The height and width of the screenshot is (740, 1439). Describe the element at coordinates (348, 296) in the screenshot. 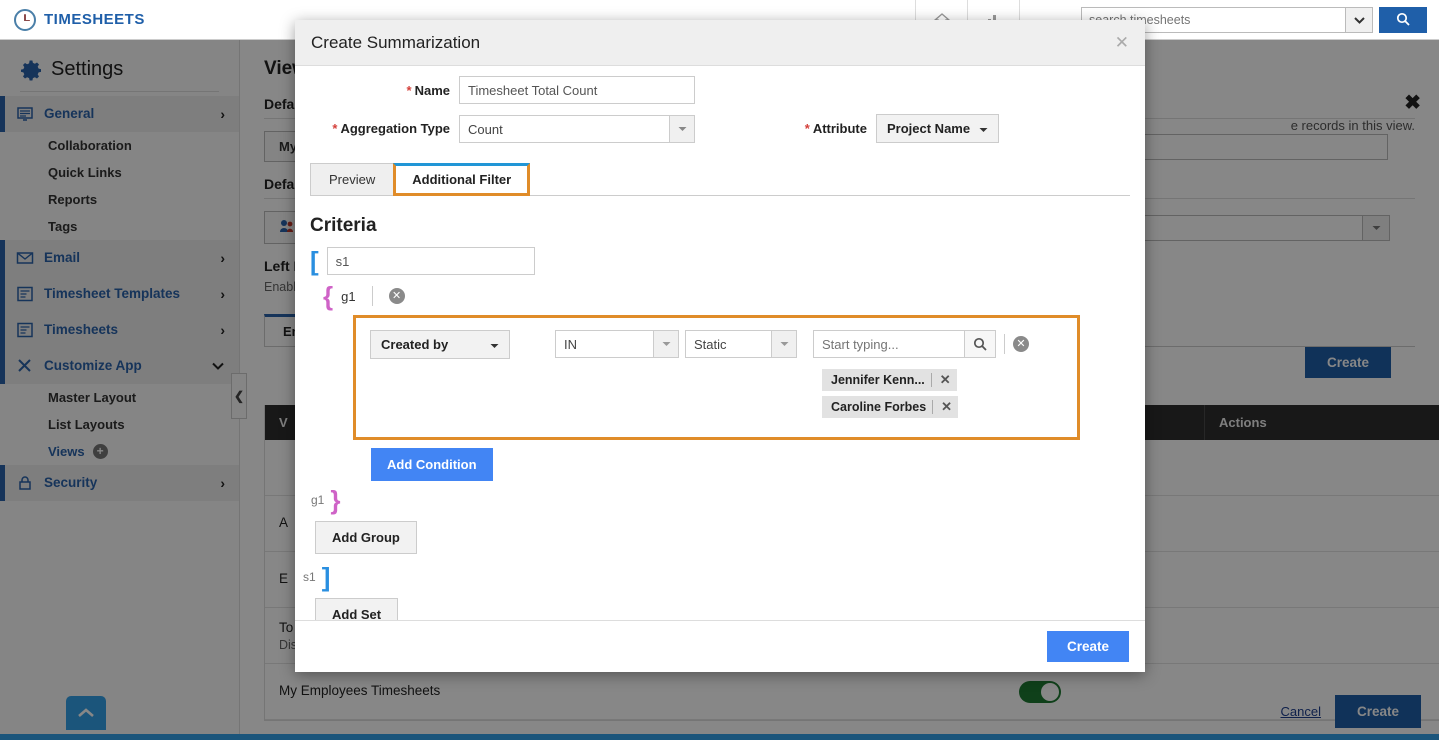

I see `group-name-input: g1` at that location.